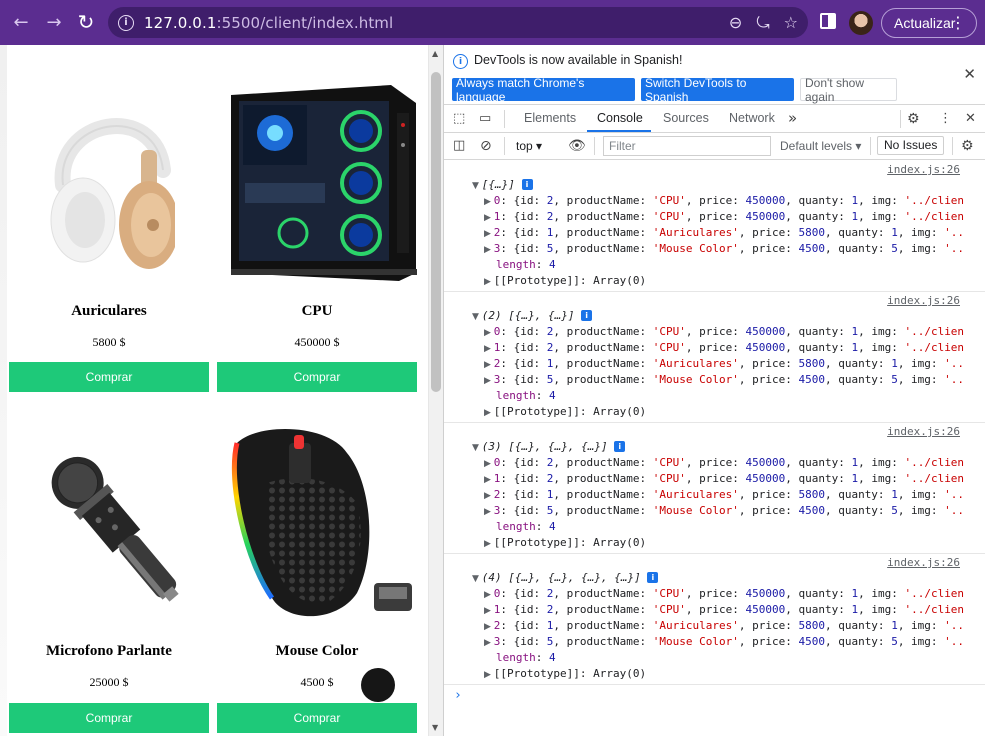 Image resolution: width=985 pixels, height=736 pixels. I want to click on filterbar-separator, so click(870, 146).